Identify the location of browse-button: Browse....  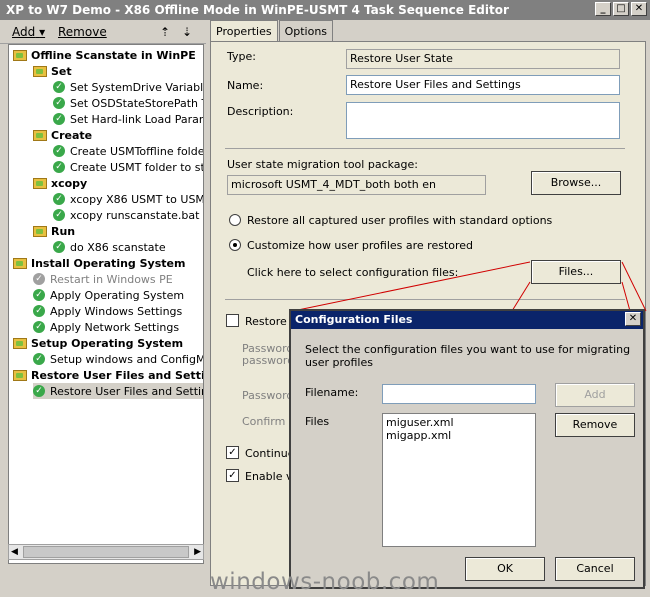
(576, 183).